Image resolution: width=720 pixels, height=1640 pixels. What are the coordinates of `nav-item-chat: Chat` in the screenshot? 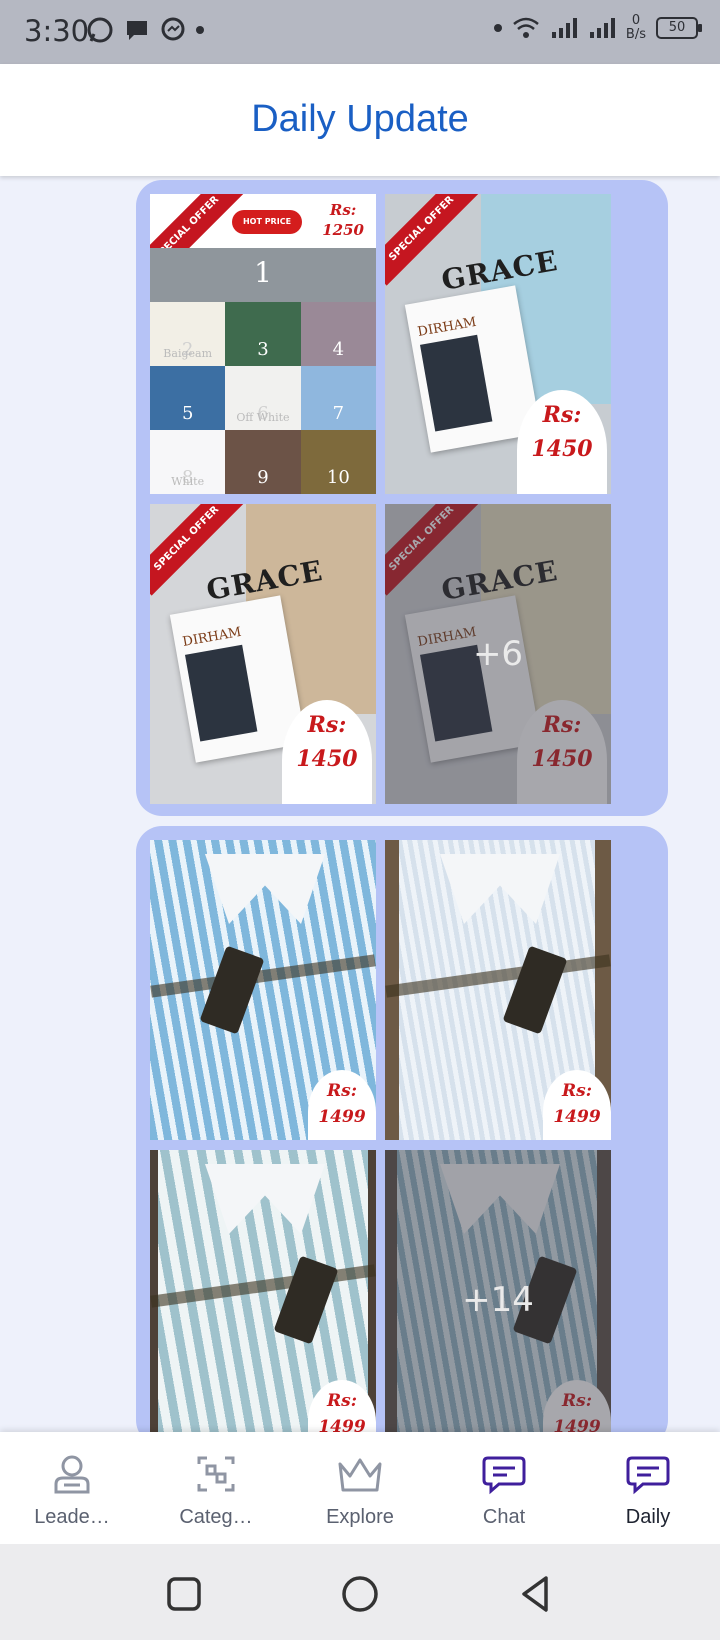 It's located at (504, 1488).